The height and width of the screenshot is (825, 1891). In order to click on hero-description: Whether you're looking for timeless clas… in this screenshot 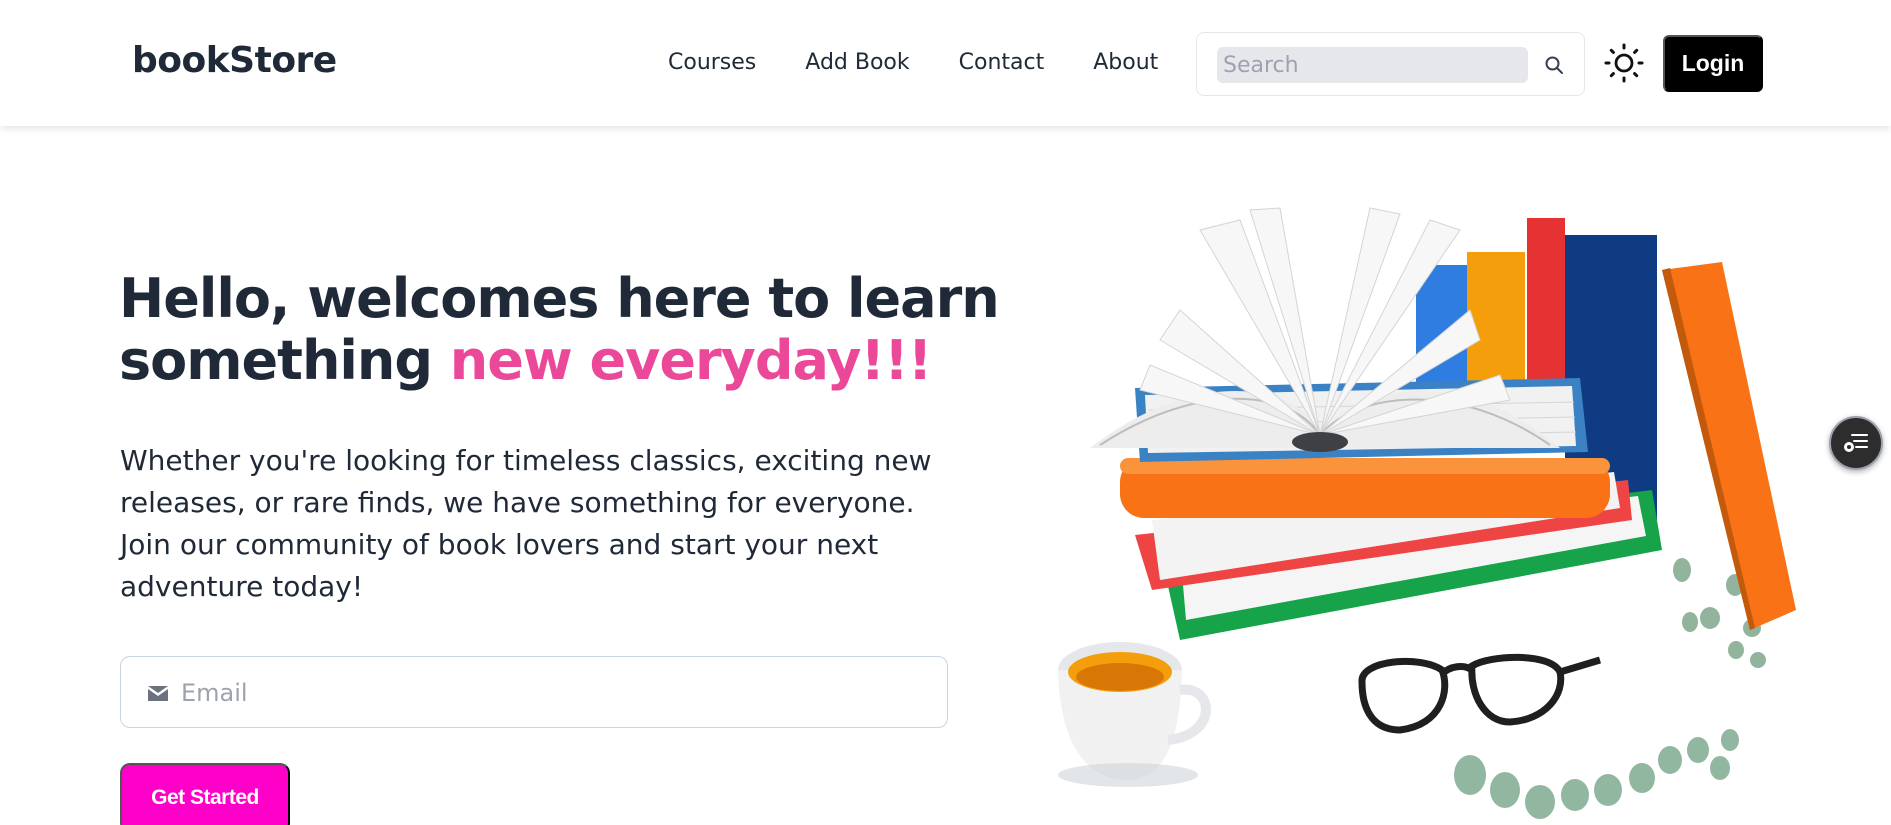, I will do `click(526, 523)`.